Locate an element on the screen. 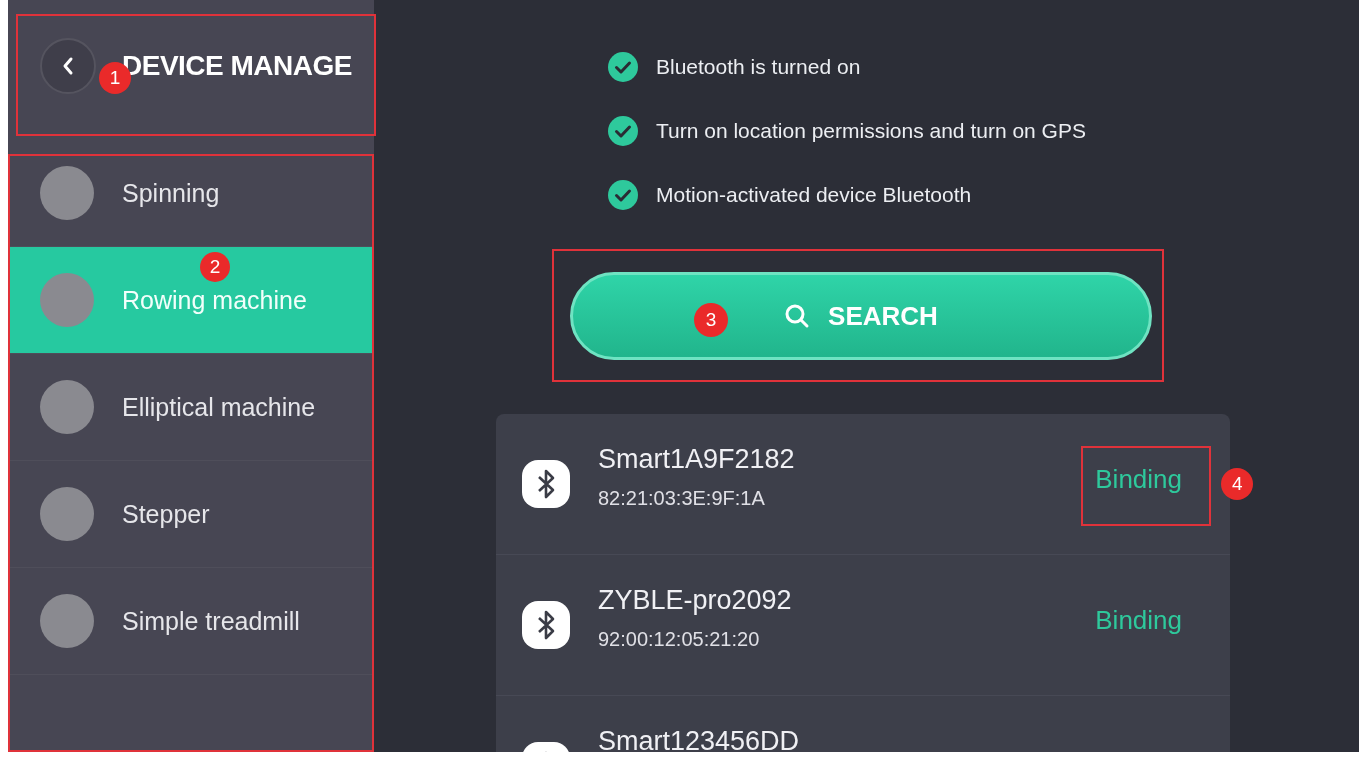 The image size is (1359, 759). device-address: 92:00:12:05:21:20 is located at coordinates (679, 639).